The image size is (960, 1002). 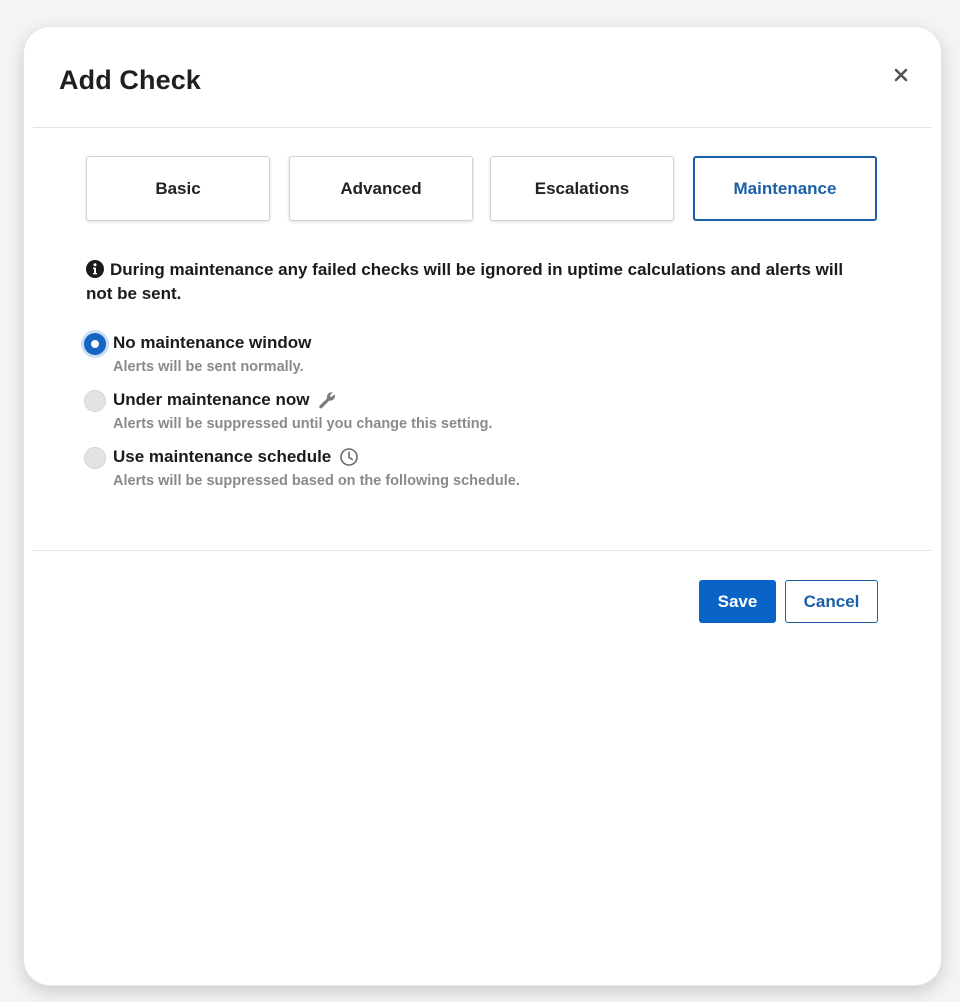 I want to click on dialog-title: Add Check, so click(x=130, y=80).